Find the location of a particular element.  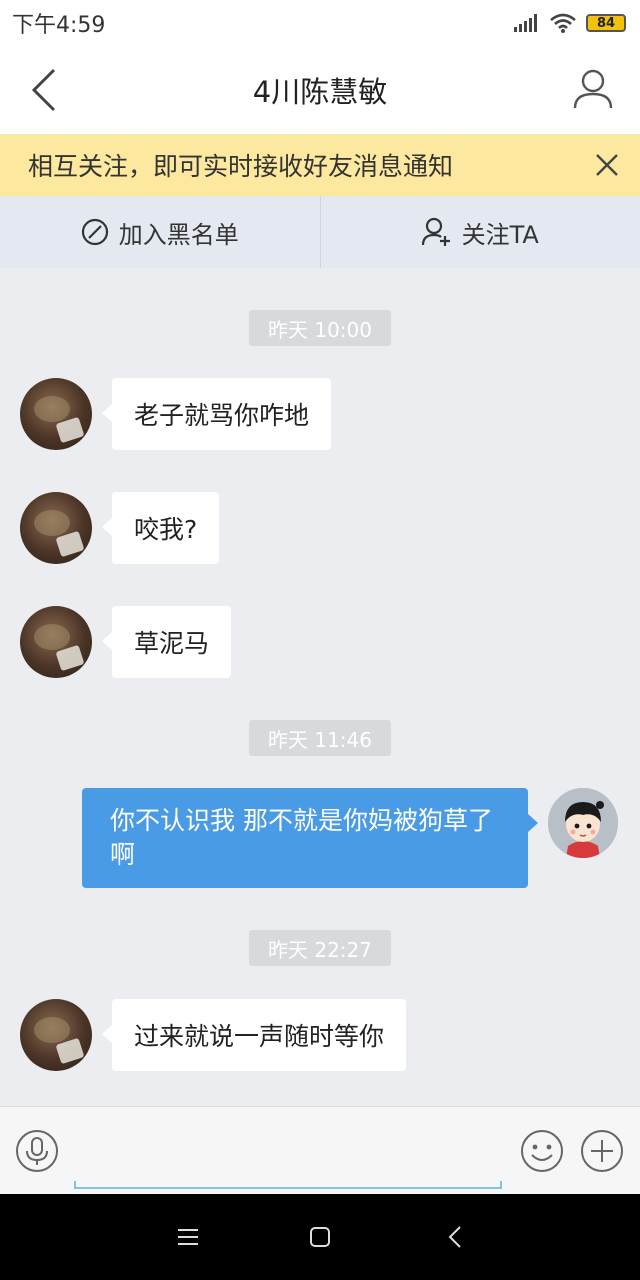

block-label: 加入黑名单 is located at coordinates (178, 234).